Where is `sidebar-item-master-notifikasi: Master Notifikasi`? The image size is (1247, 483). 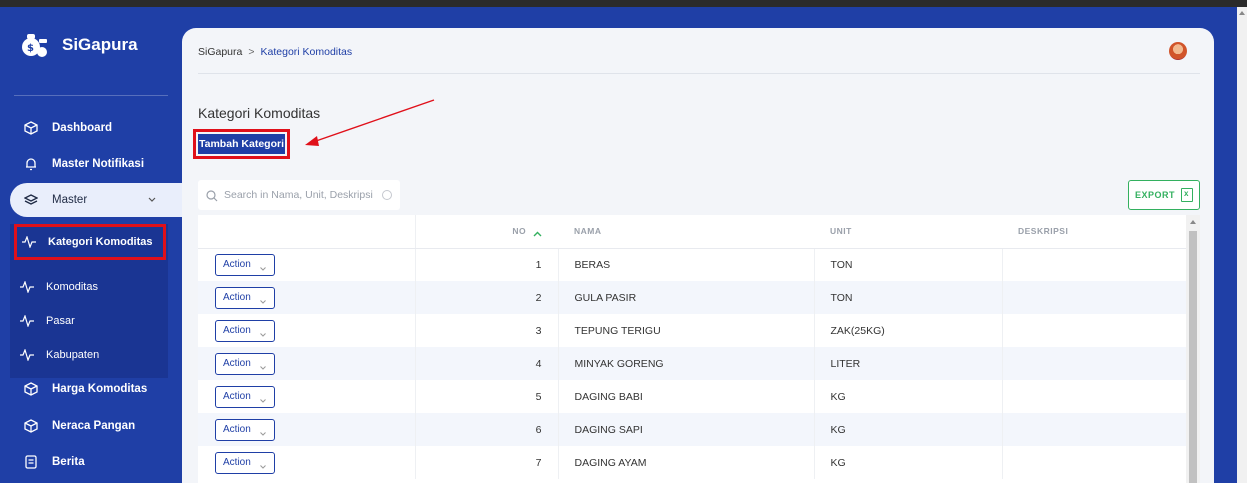 sidebar-item-master-notifikasi: Master Notifikasi is located at coordinates (84, 164).